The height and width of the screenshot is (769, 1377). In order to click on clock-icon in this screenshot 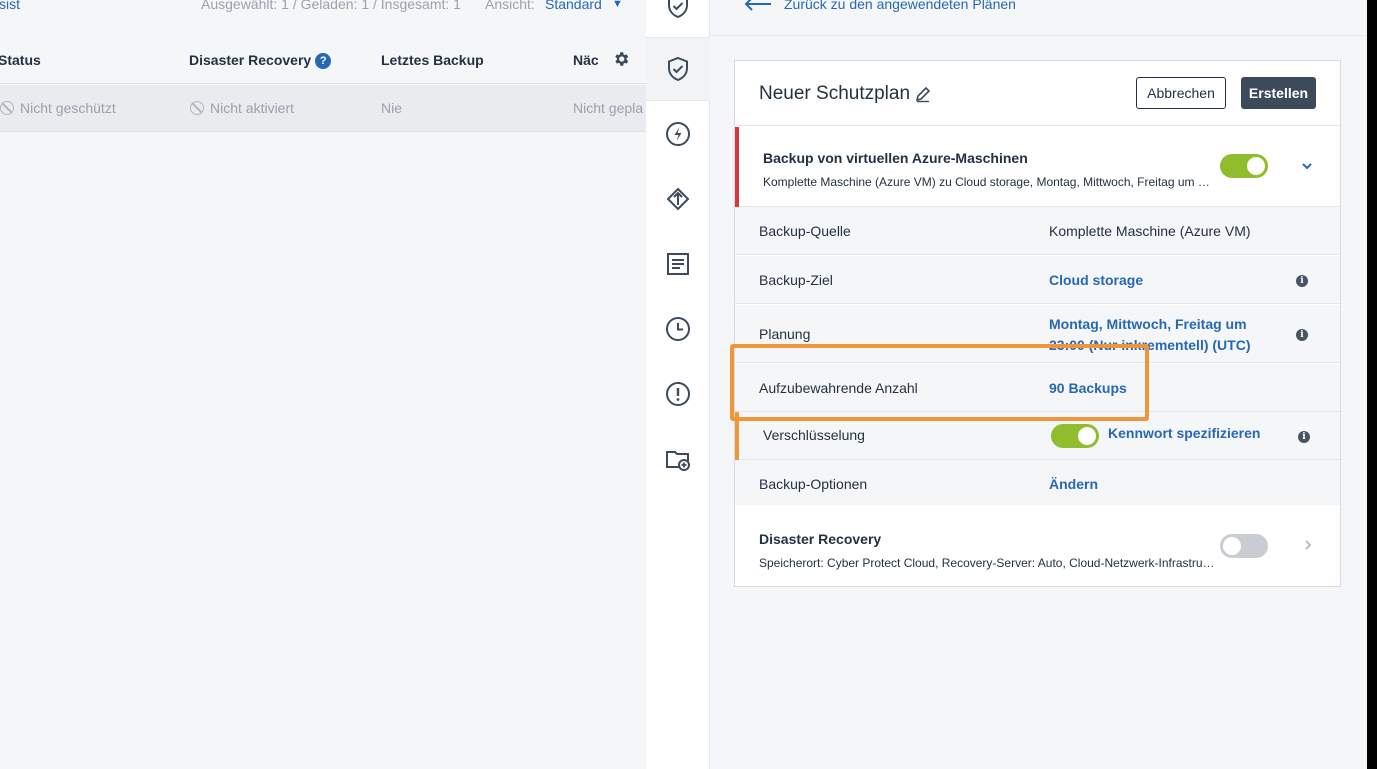, I will do `click(678, 329)`.